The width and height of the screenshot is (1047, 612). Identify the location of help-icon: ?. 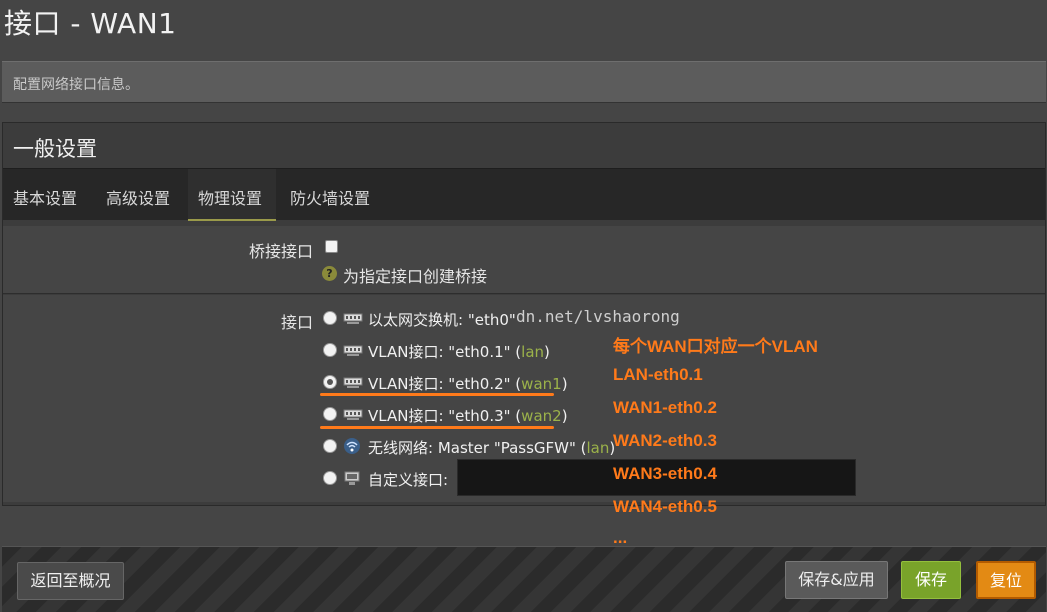
(329, 273).